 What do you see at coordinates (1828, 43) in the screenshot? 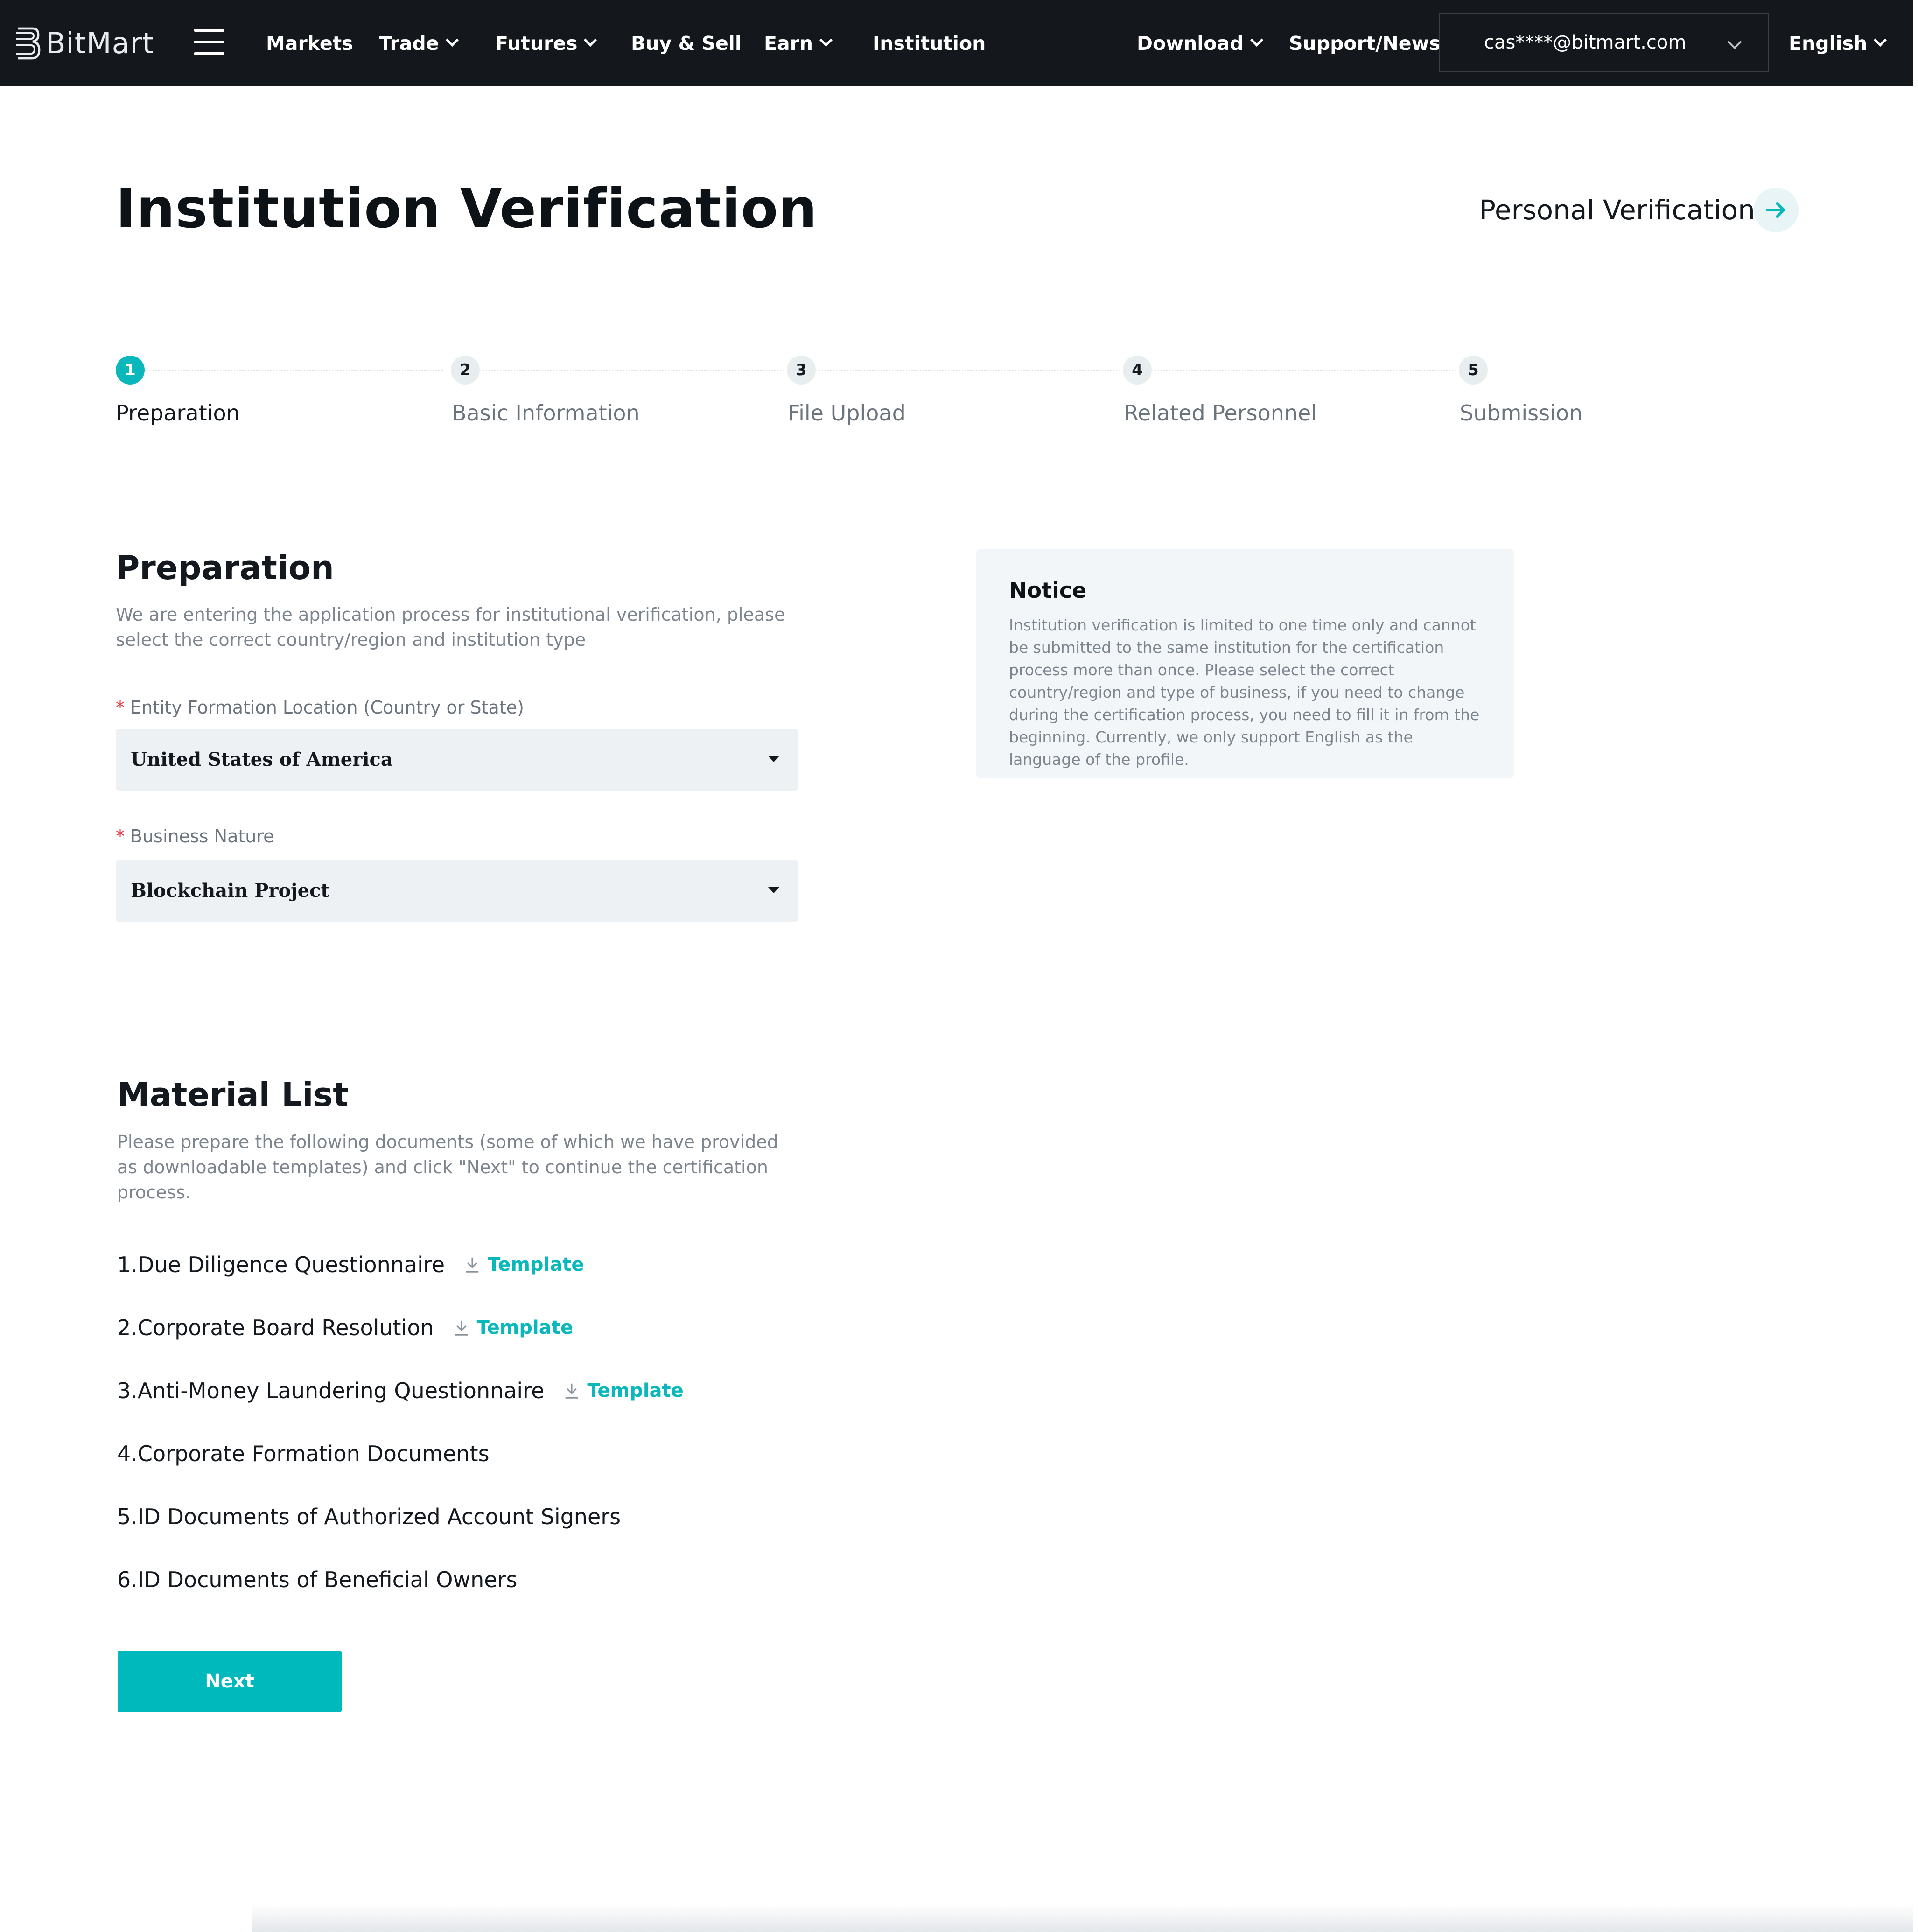
I see `language-label: English` at bounding box center [1828, 43].